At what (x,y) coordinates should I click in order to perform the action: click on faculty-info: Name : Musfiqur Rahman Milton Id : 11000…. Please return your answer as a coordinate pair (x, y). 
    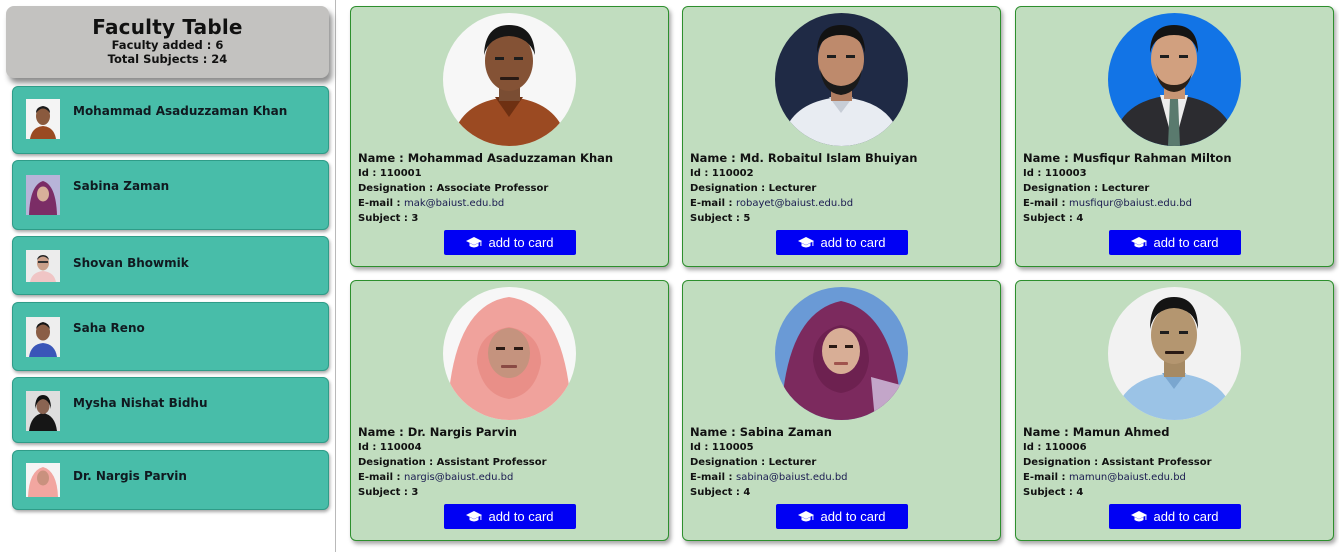
    Looking at the image, I should click on (1175, 188).